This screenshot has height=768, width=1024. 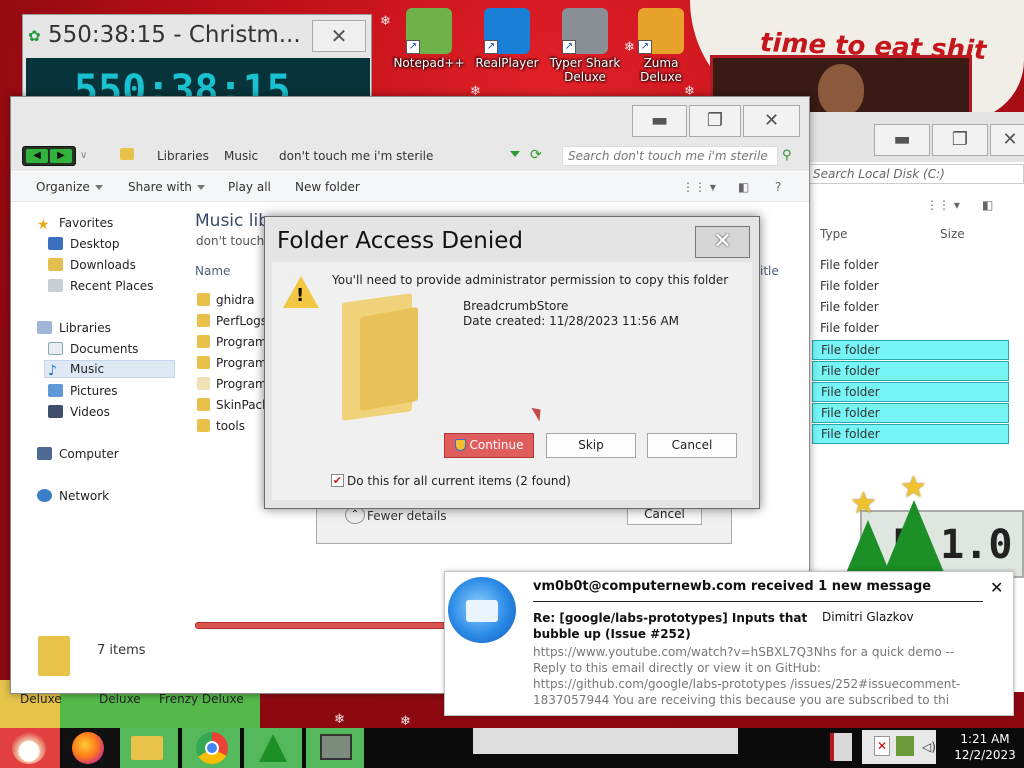 I want to click on column-header-name: Name, so click(x=212, y=271).